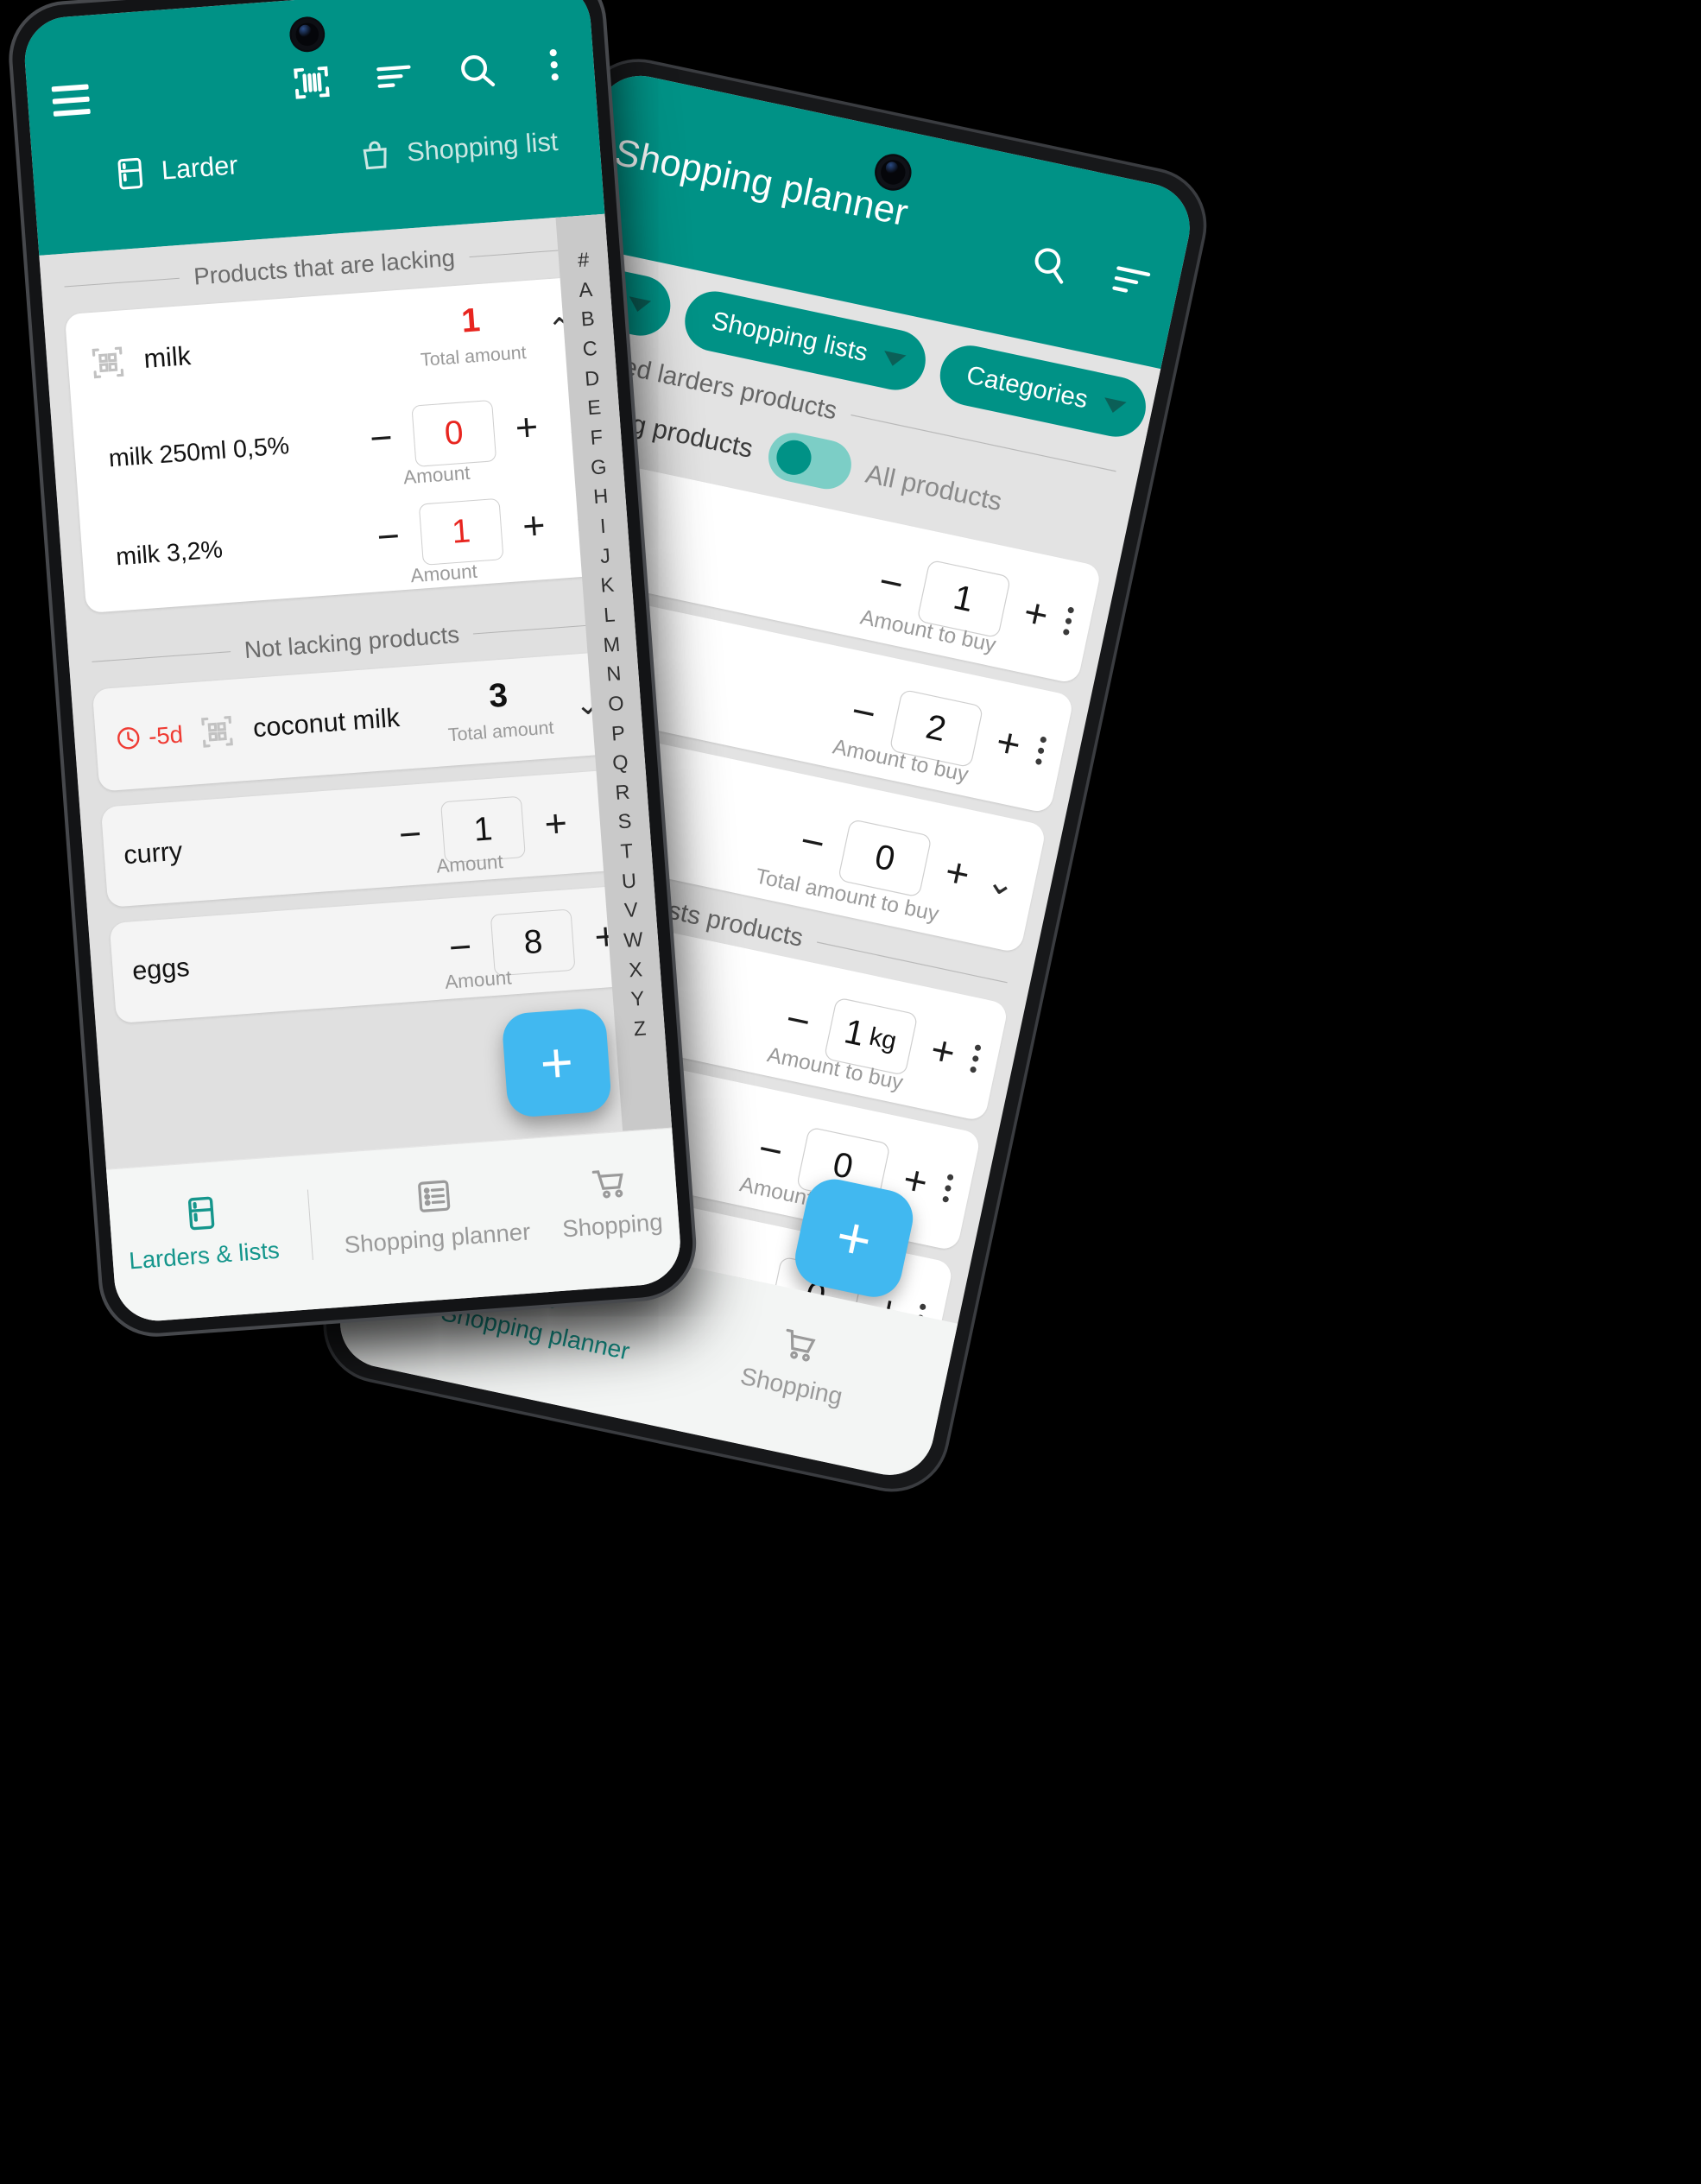  What do you see at coordinates (613, 674) in the screenshot?
I see `alpha-item: N` at bounding box center [613, 674].